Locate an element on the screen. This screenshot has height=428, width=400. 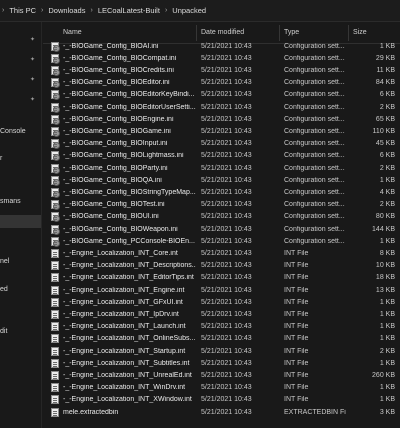
sidebar-item-dit: dit is located at coordinates (3, 331).